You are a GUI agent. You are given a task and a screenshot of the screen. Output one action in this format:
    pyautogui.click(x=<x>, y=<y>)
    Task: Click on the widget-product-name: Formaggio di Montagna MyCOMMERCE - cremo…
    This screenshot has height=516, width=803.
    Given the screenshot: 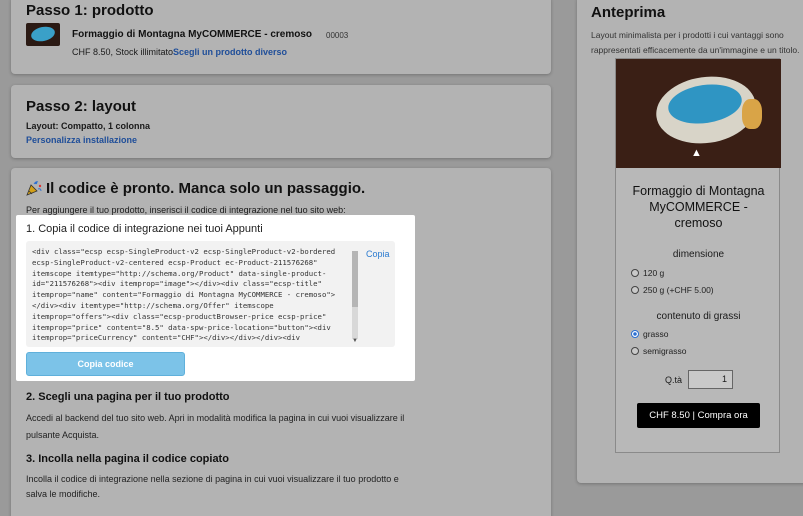 What is the action you would take?
    pyautogui.click(x=698, y=207)
    